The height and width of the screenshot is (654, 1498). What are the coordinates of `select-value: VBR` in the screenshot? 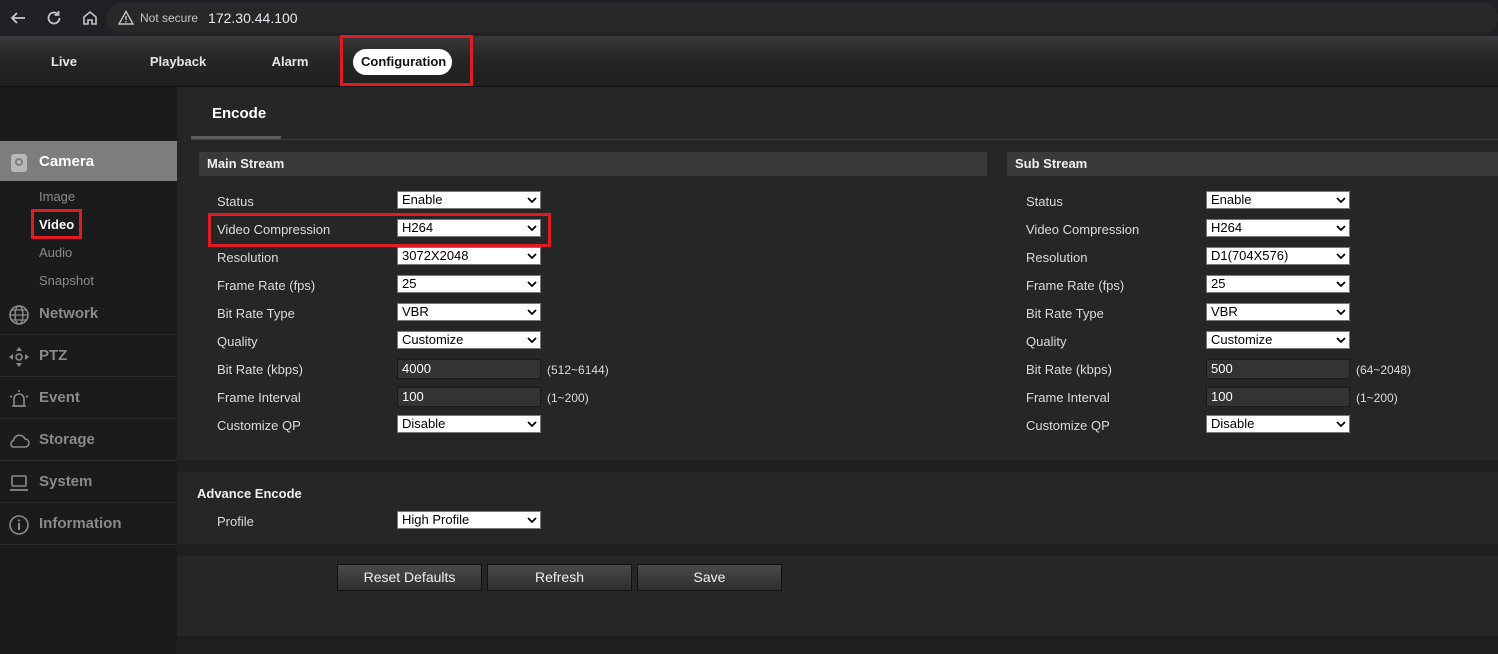 It's located at (415, 311).